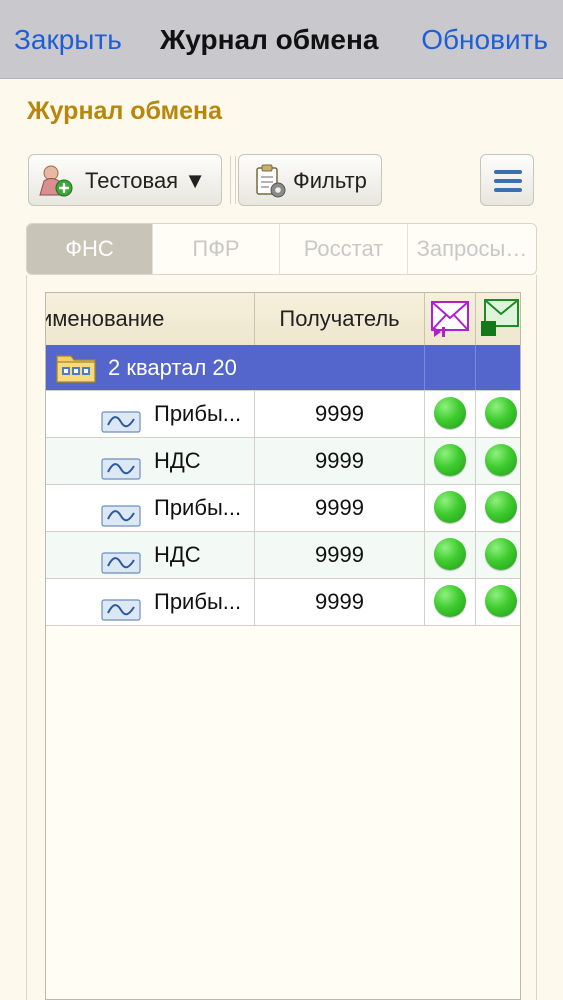 This screenshot has width=563, height=1000. I want to click on group-status-received, so click(498, 367).